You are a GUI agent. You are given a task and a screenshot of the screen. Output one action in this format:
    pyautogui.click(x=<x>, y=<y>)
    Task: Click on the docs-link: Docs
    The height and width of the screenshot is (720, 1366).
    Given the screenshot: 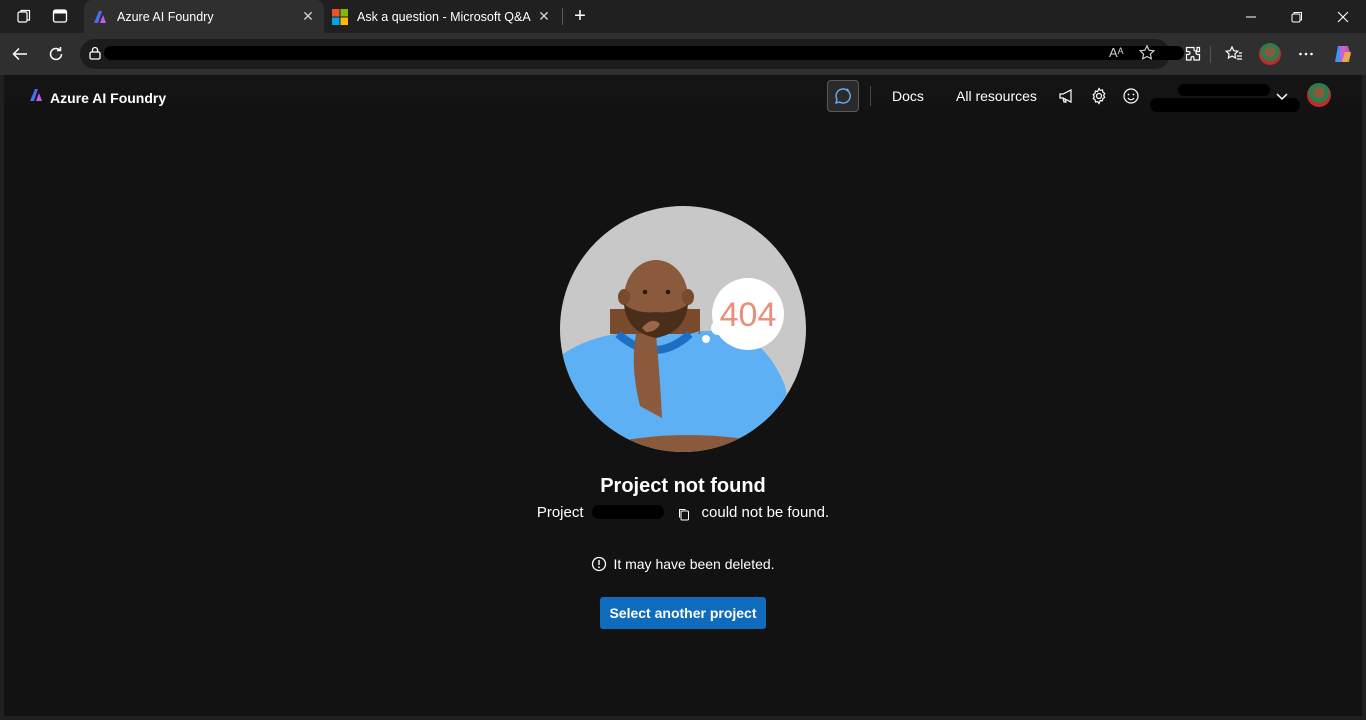 What is the action you would take?
    pyautogui.click(x=908, y=96)
    